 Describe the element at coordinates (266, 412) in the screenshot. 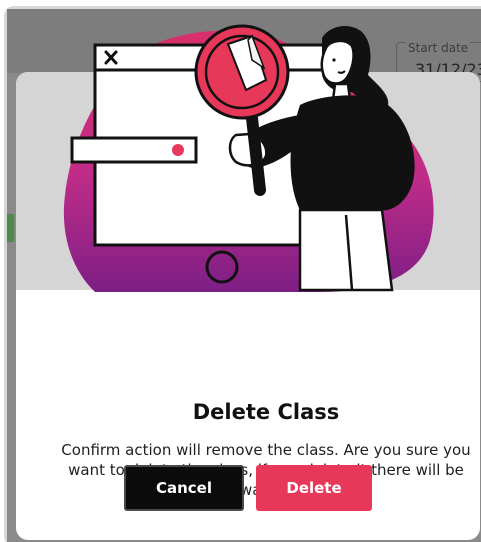

I see `dialog-title: Delete Class` at that location.